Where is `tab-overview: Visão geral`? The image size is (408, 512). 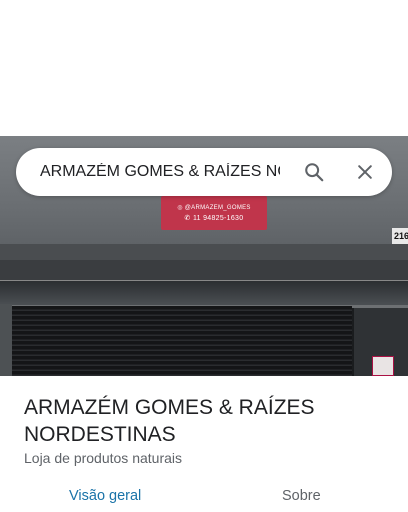 tab-overview: Visão geral is located at coordinates (105, 496).